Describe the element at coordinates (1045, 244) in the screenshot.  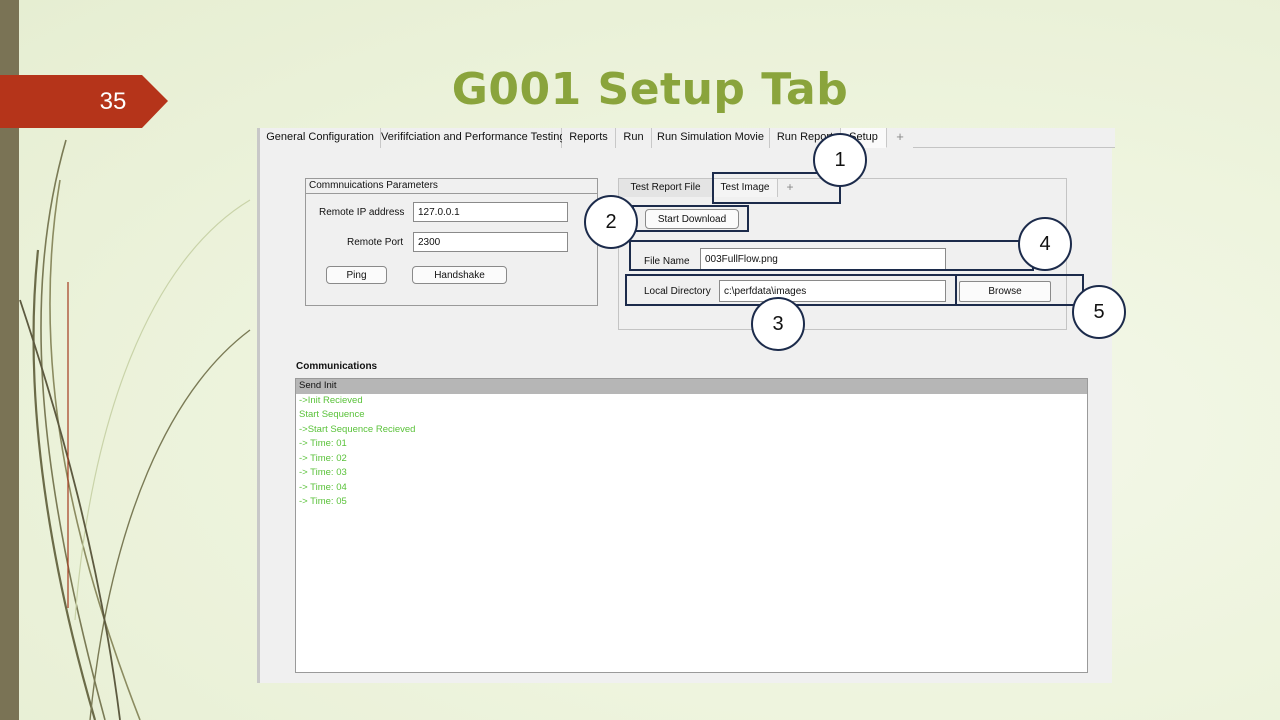
I see `callout-4-badge: 4` at that location.